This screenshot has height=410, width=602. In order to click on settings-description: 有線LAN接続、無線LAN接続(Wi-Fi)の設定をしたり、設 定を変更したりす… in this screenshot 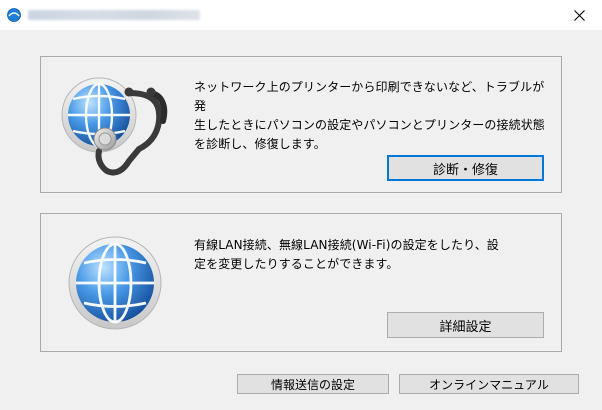, I will do `click(346, 254)`.